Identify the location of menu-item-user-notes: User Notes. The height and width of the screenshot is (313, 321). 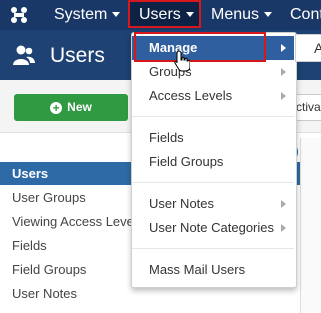
(213, 204).